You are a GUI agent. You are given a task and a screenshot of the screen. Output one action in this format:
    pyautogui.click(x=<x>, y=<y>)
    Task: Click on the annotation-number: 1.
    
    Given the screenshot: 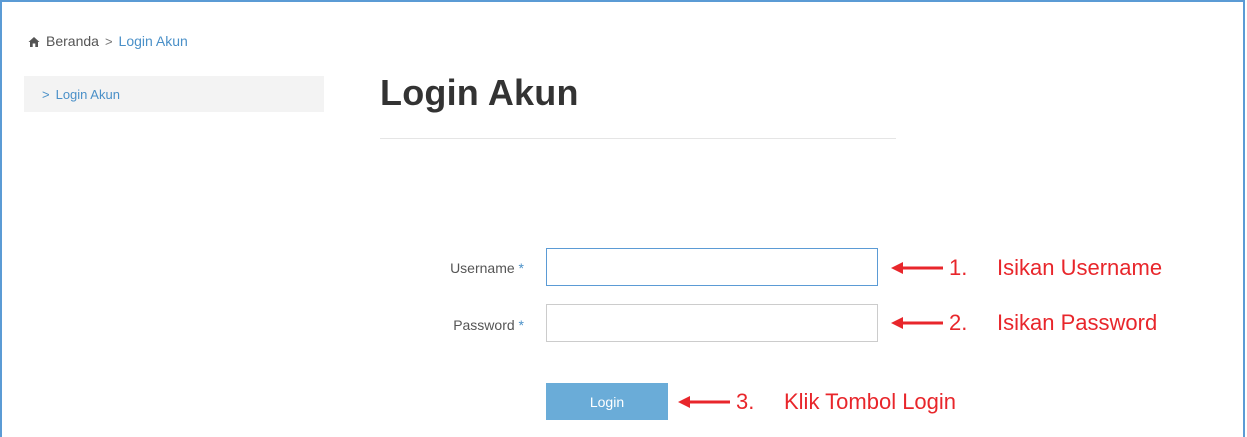 What is the action you would take?
    pyautogui.click(x=958, y=267)
    